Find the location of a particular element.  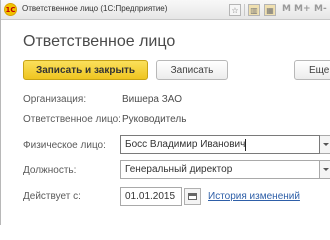

position-label: Должность: is located at coordinates (50, 170).